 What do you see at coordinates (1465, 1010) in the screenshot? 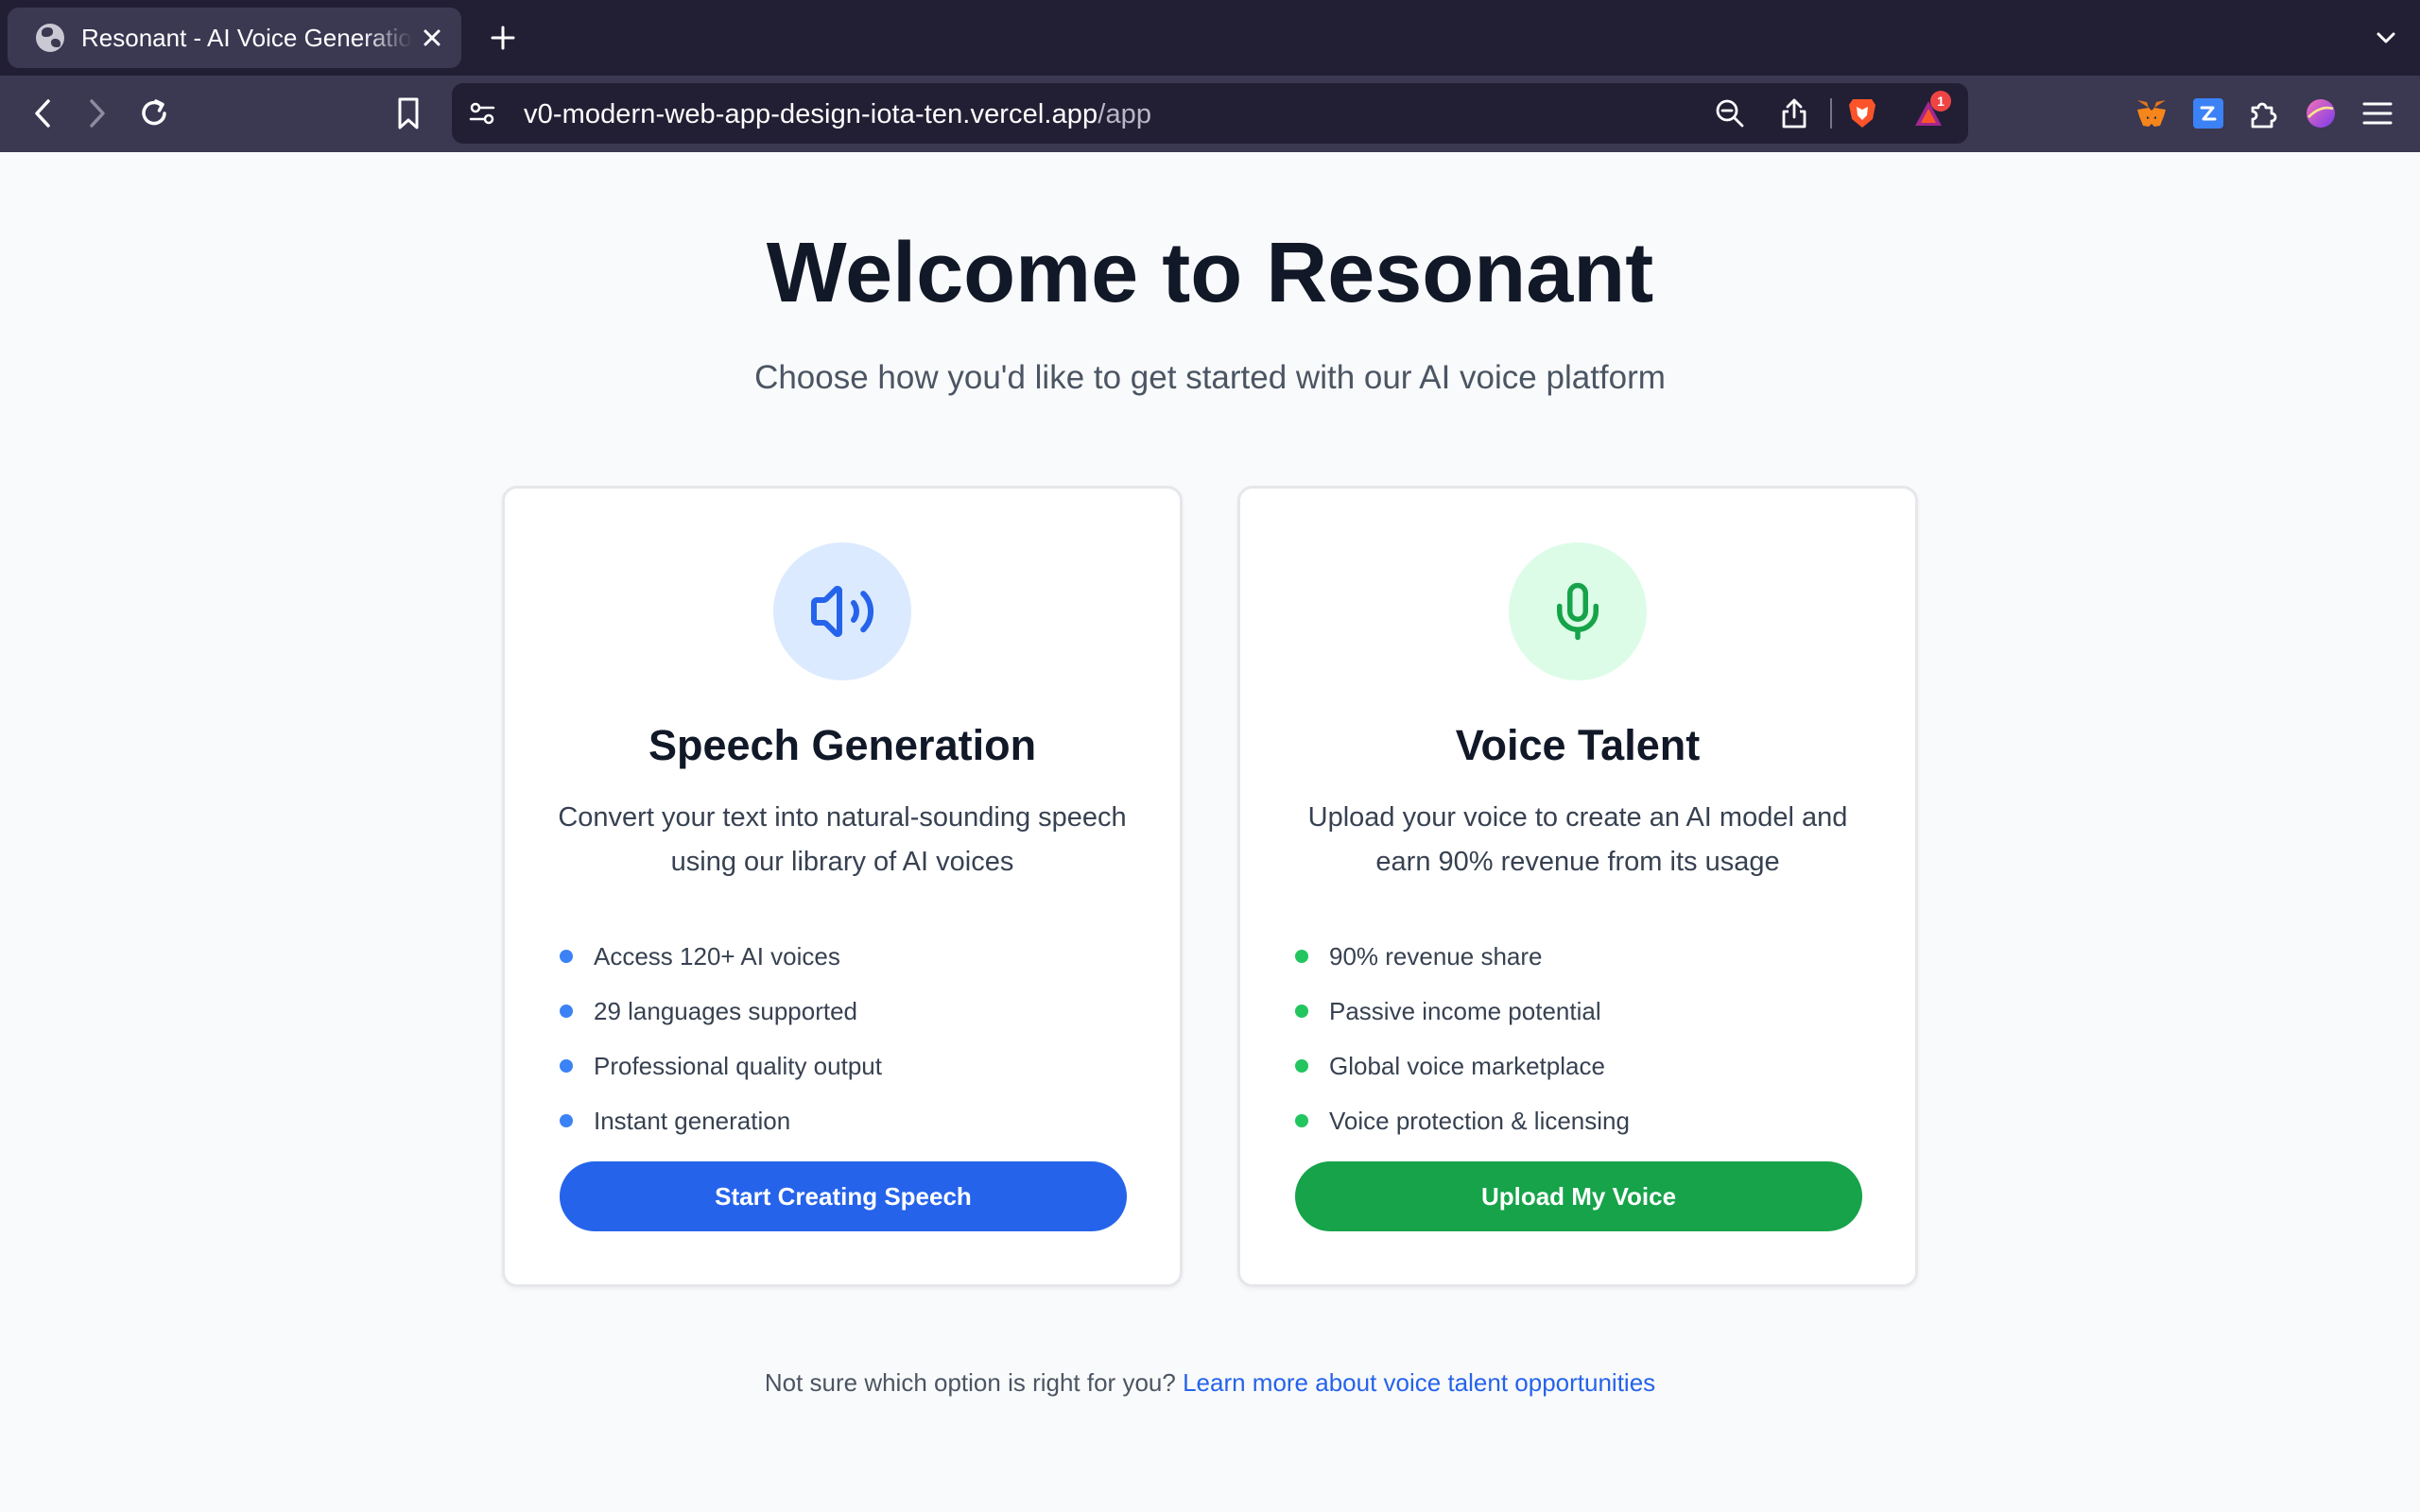
I see `feature-text: Passive income potential` at bounding box center [1465, 1010].